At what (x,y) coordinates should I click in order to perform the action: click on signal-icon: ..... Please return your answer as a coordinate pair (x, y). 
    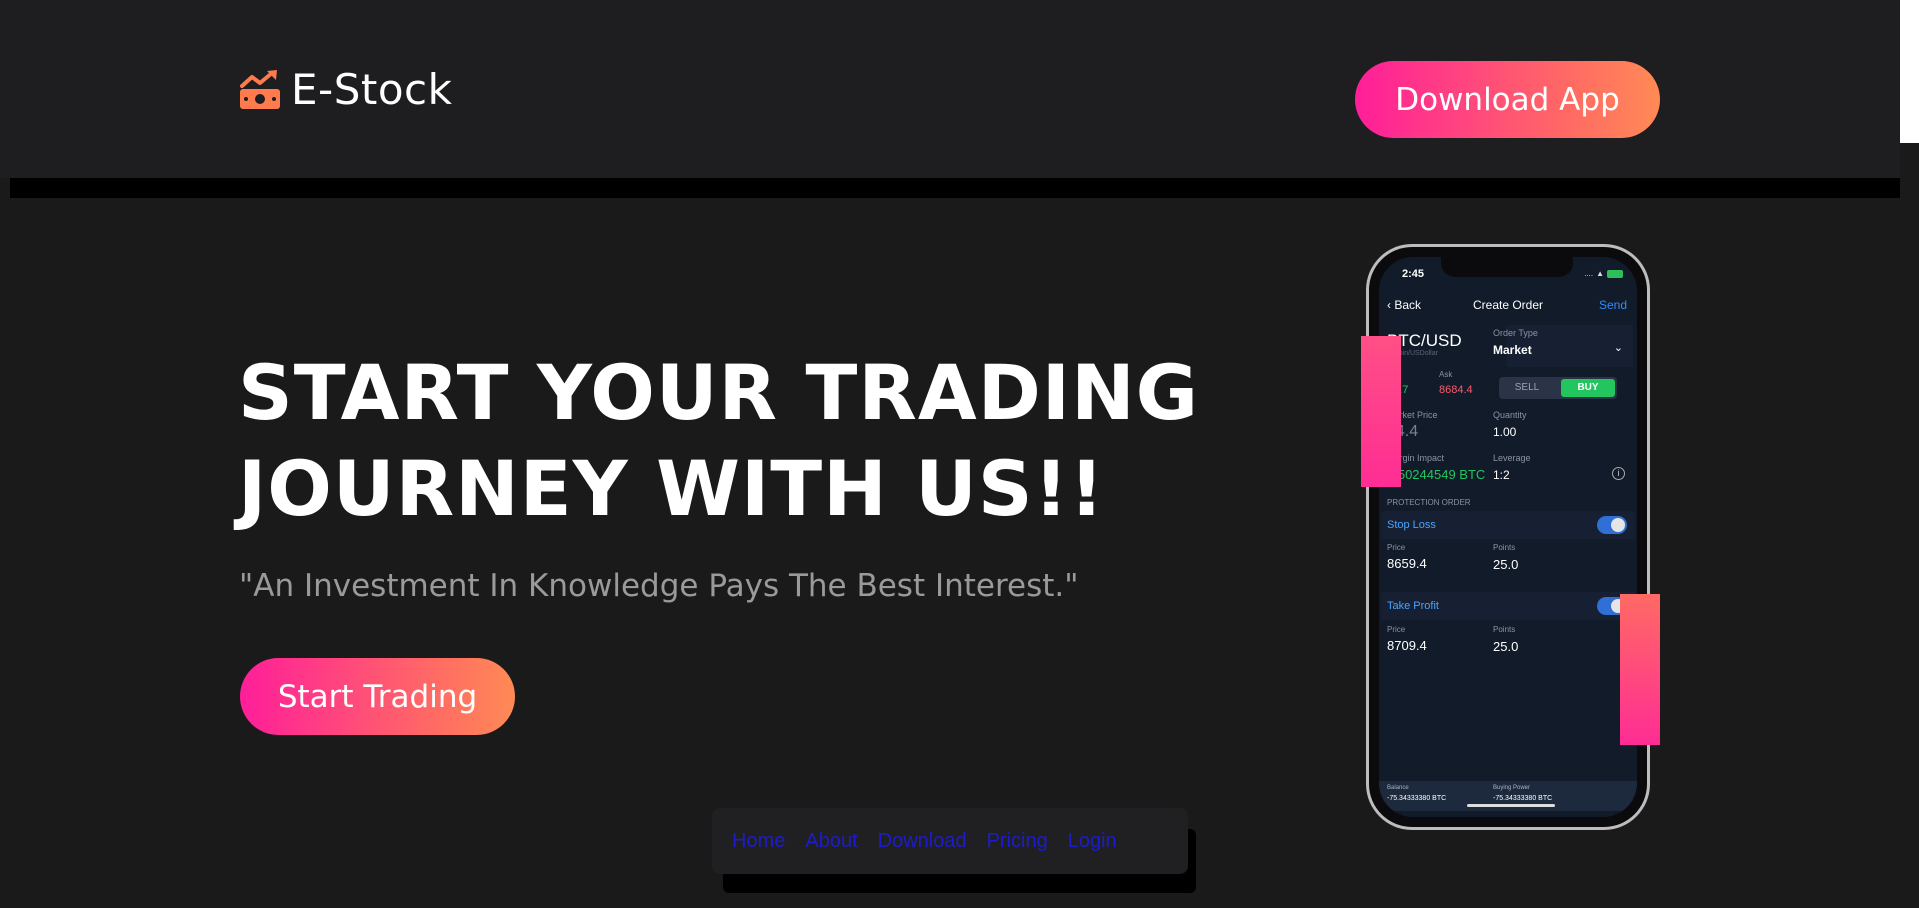
    Looking at the image, I should click on (1589, 273).